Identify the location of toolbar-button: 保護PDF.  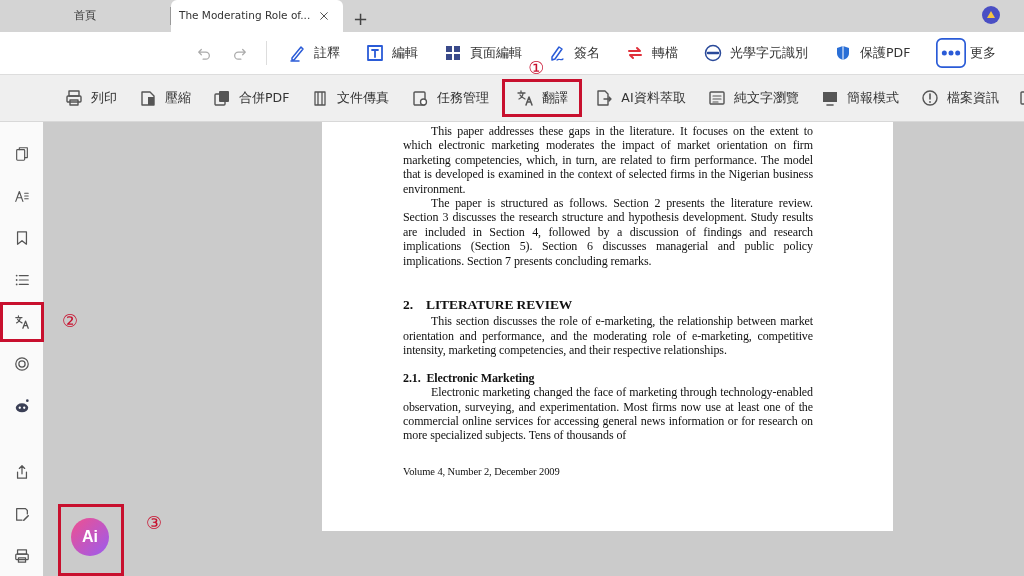
(872, 53).